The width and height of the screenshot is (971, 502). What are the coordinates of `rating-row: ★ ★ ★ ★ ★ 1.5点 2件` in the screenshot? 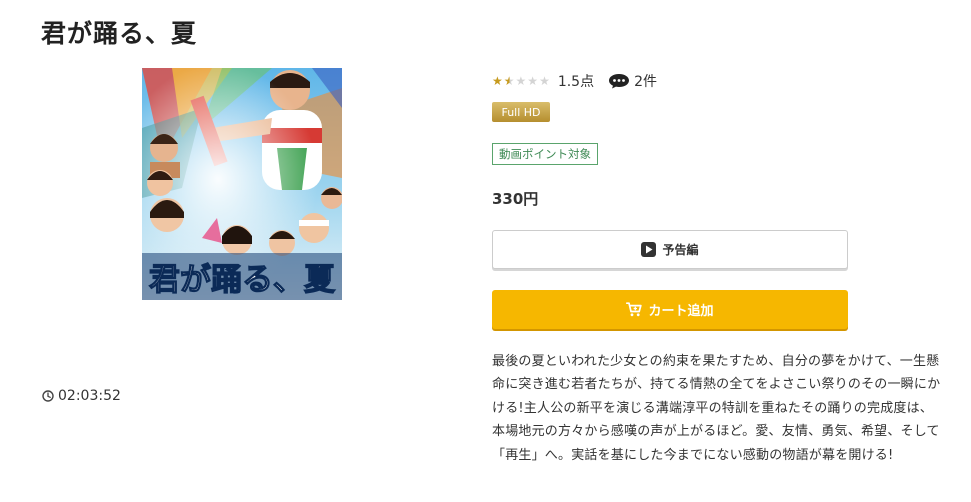 It's located at (574, 81).